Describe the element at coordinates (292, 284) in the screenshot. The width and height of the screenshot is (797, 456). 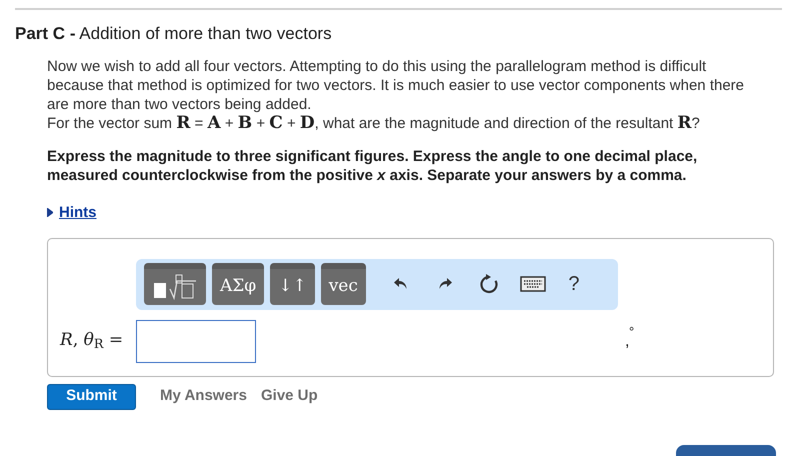
I see `symbol-button: ↓↑` at that location.